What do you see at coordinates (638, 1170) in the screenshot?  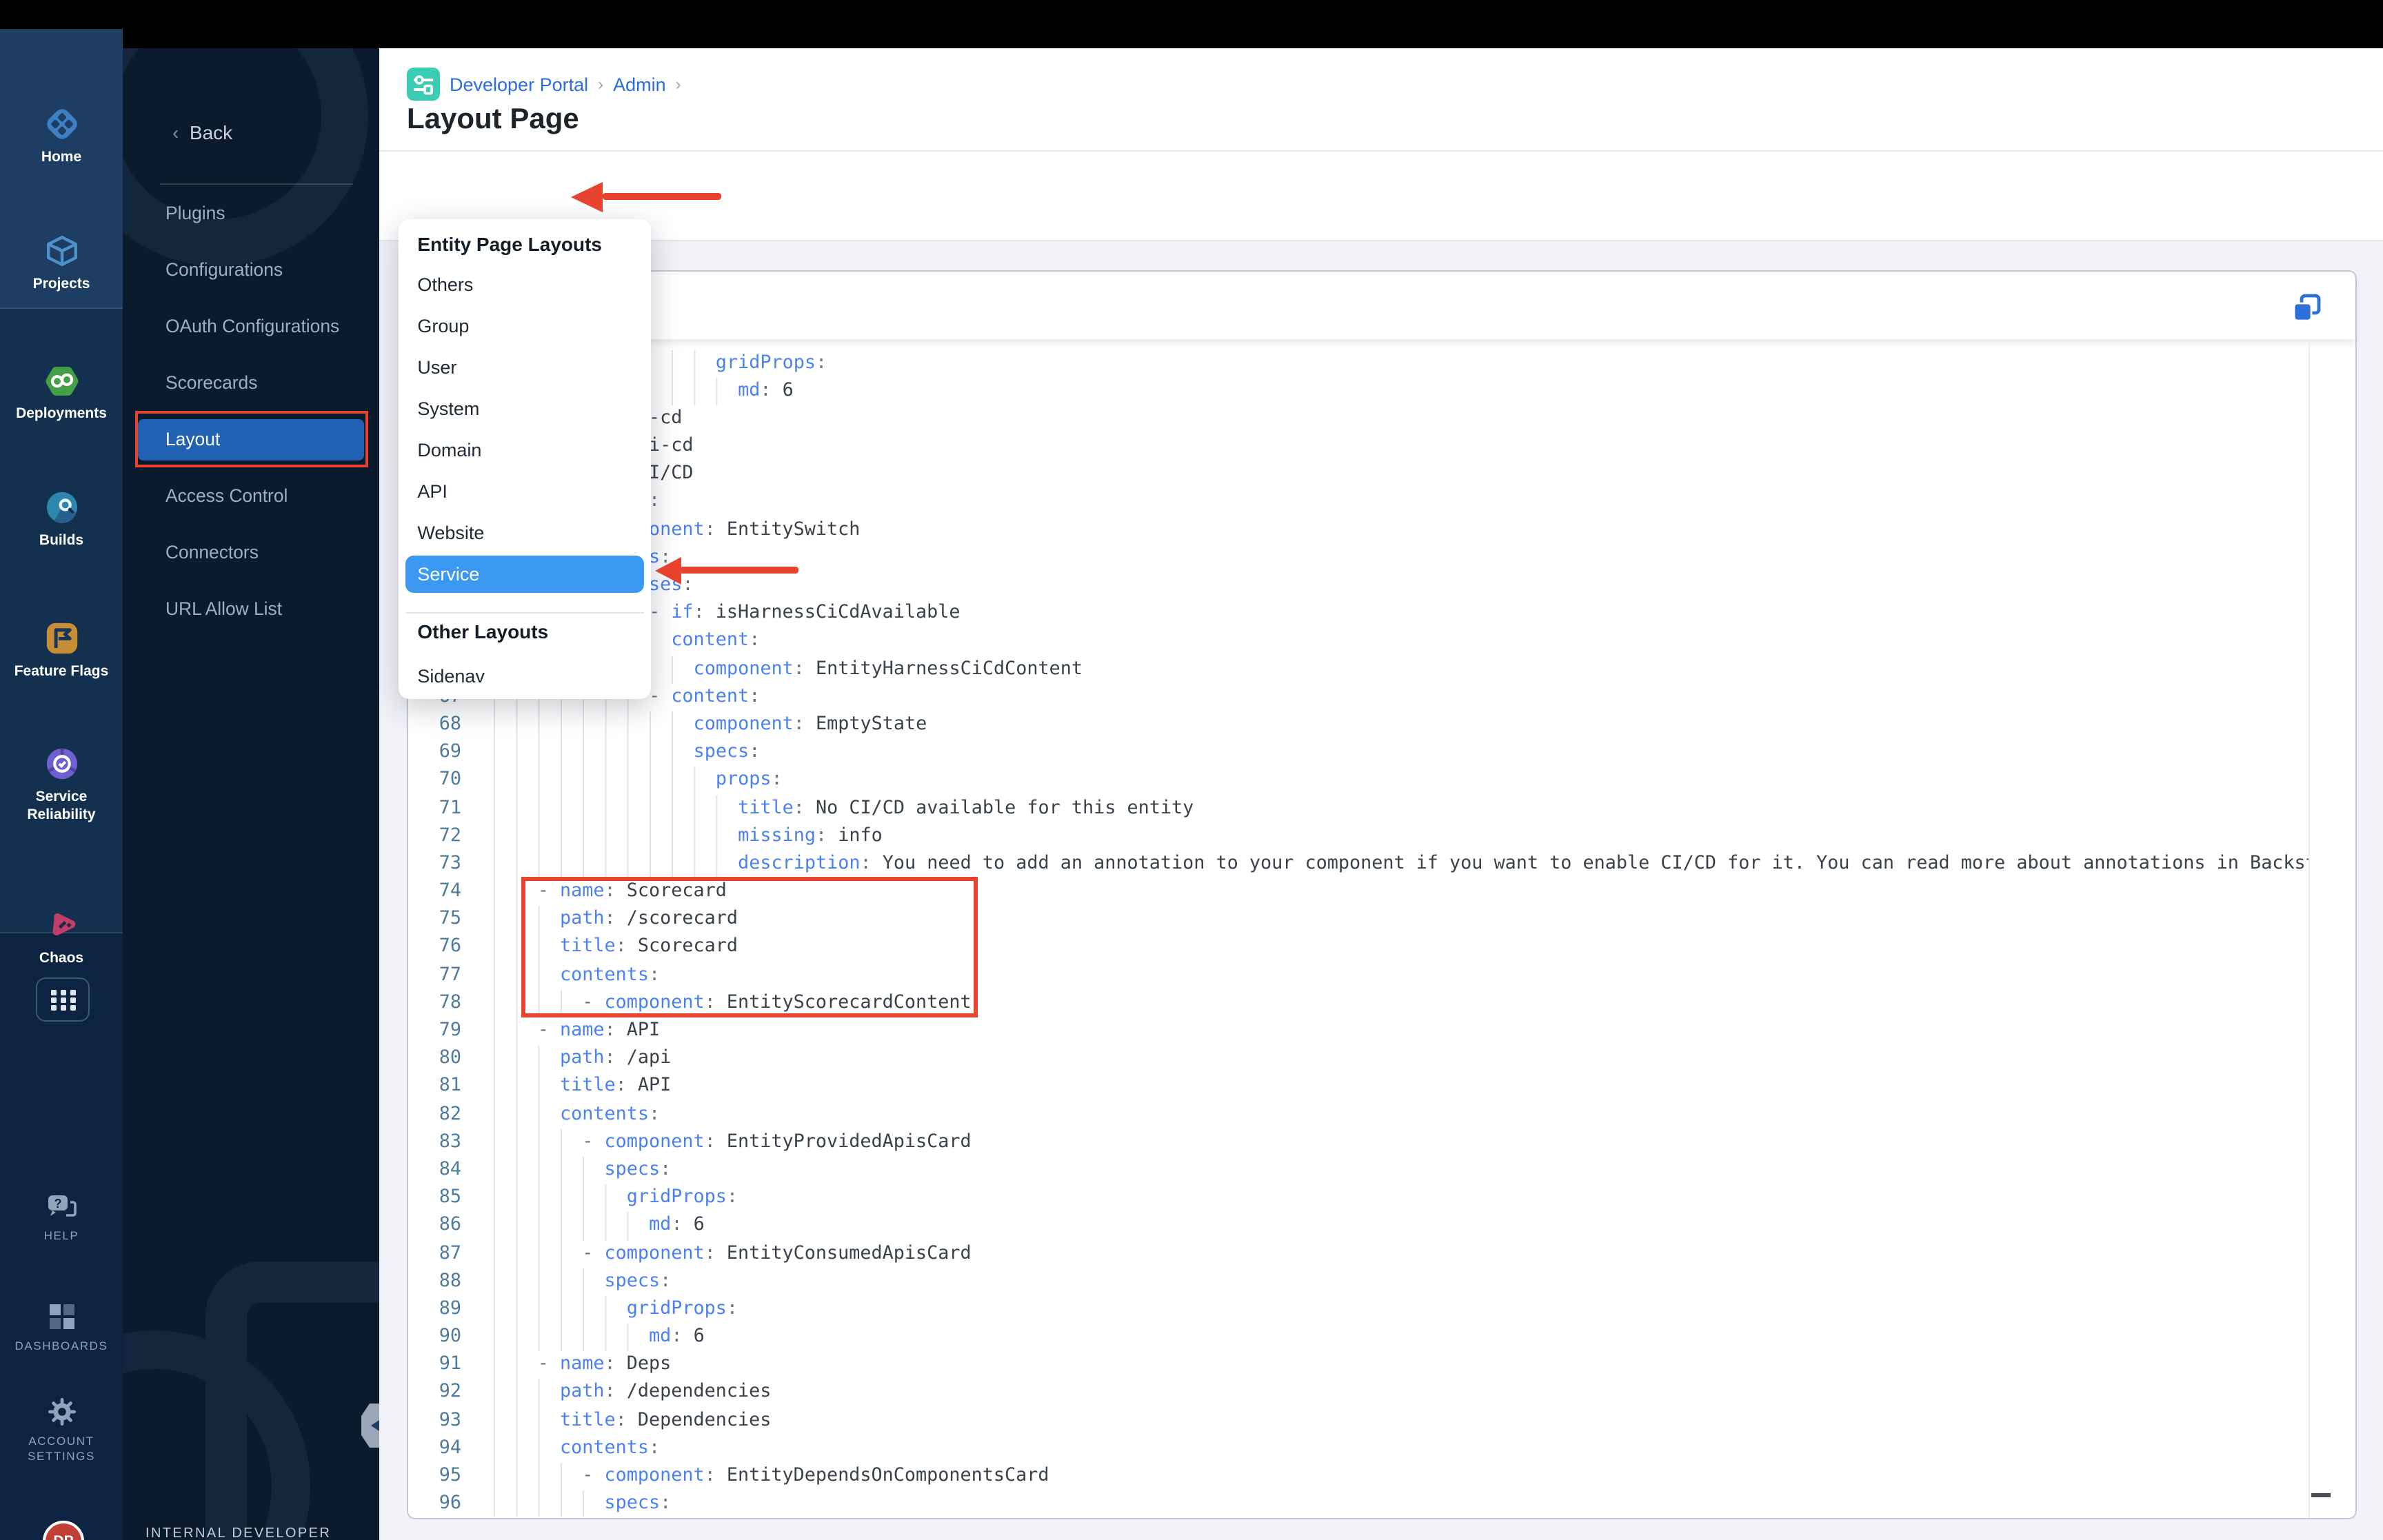 I see `yaml-tokens: specs:` at bounding box center [638, 1170].